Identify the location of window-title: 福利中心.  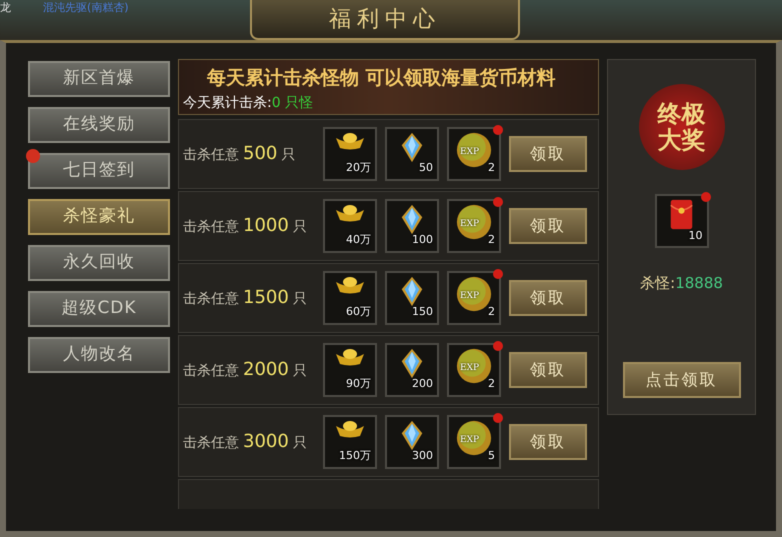
(385, 20).